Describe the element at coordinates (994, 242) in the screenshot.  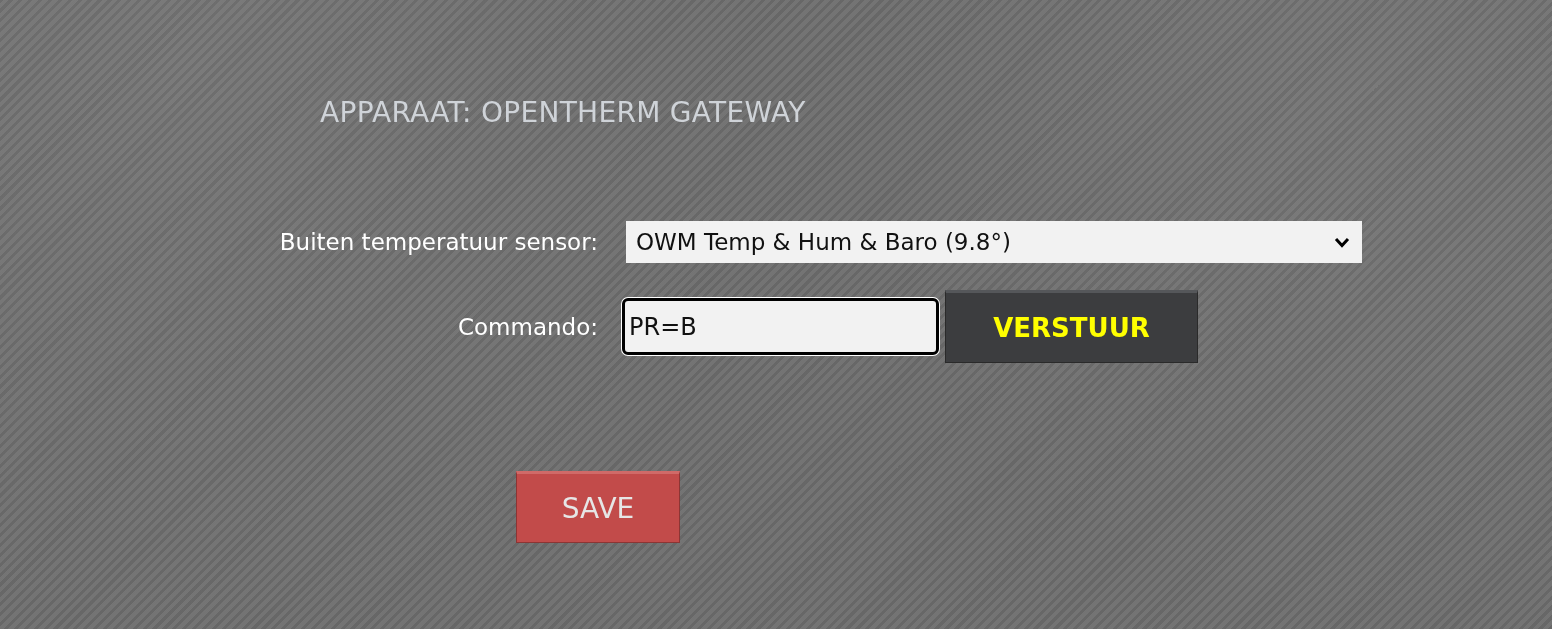
I see `sensor-dropdown: OWM Temp & Hum & Baro (9.8°)` at that location.